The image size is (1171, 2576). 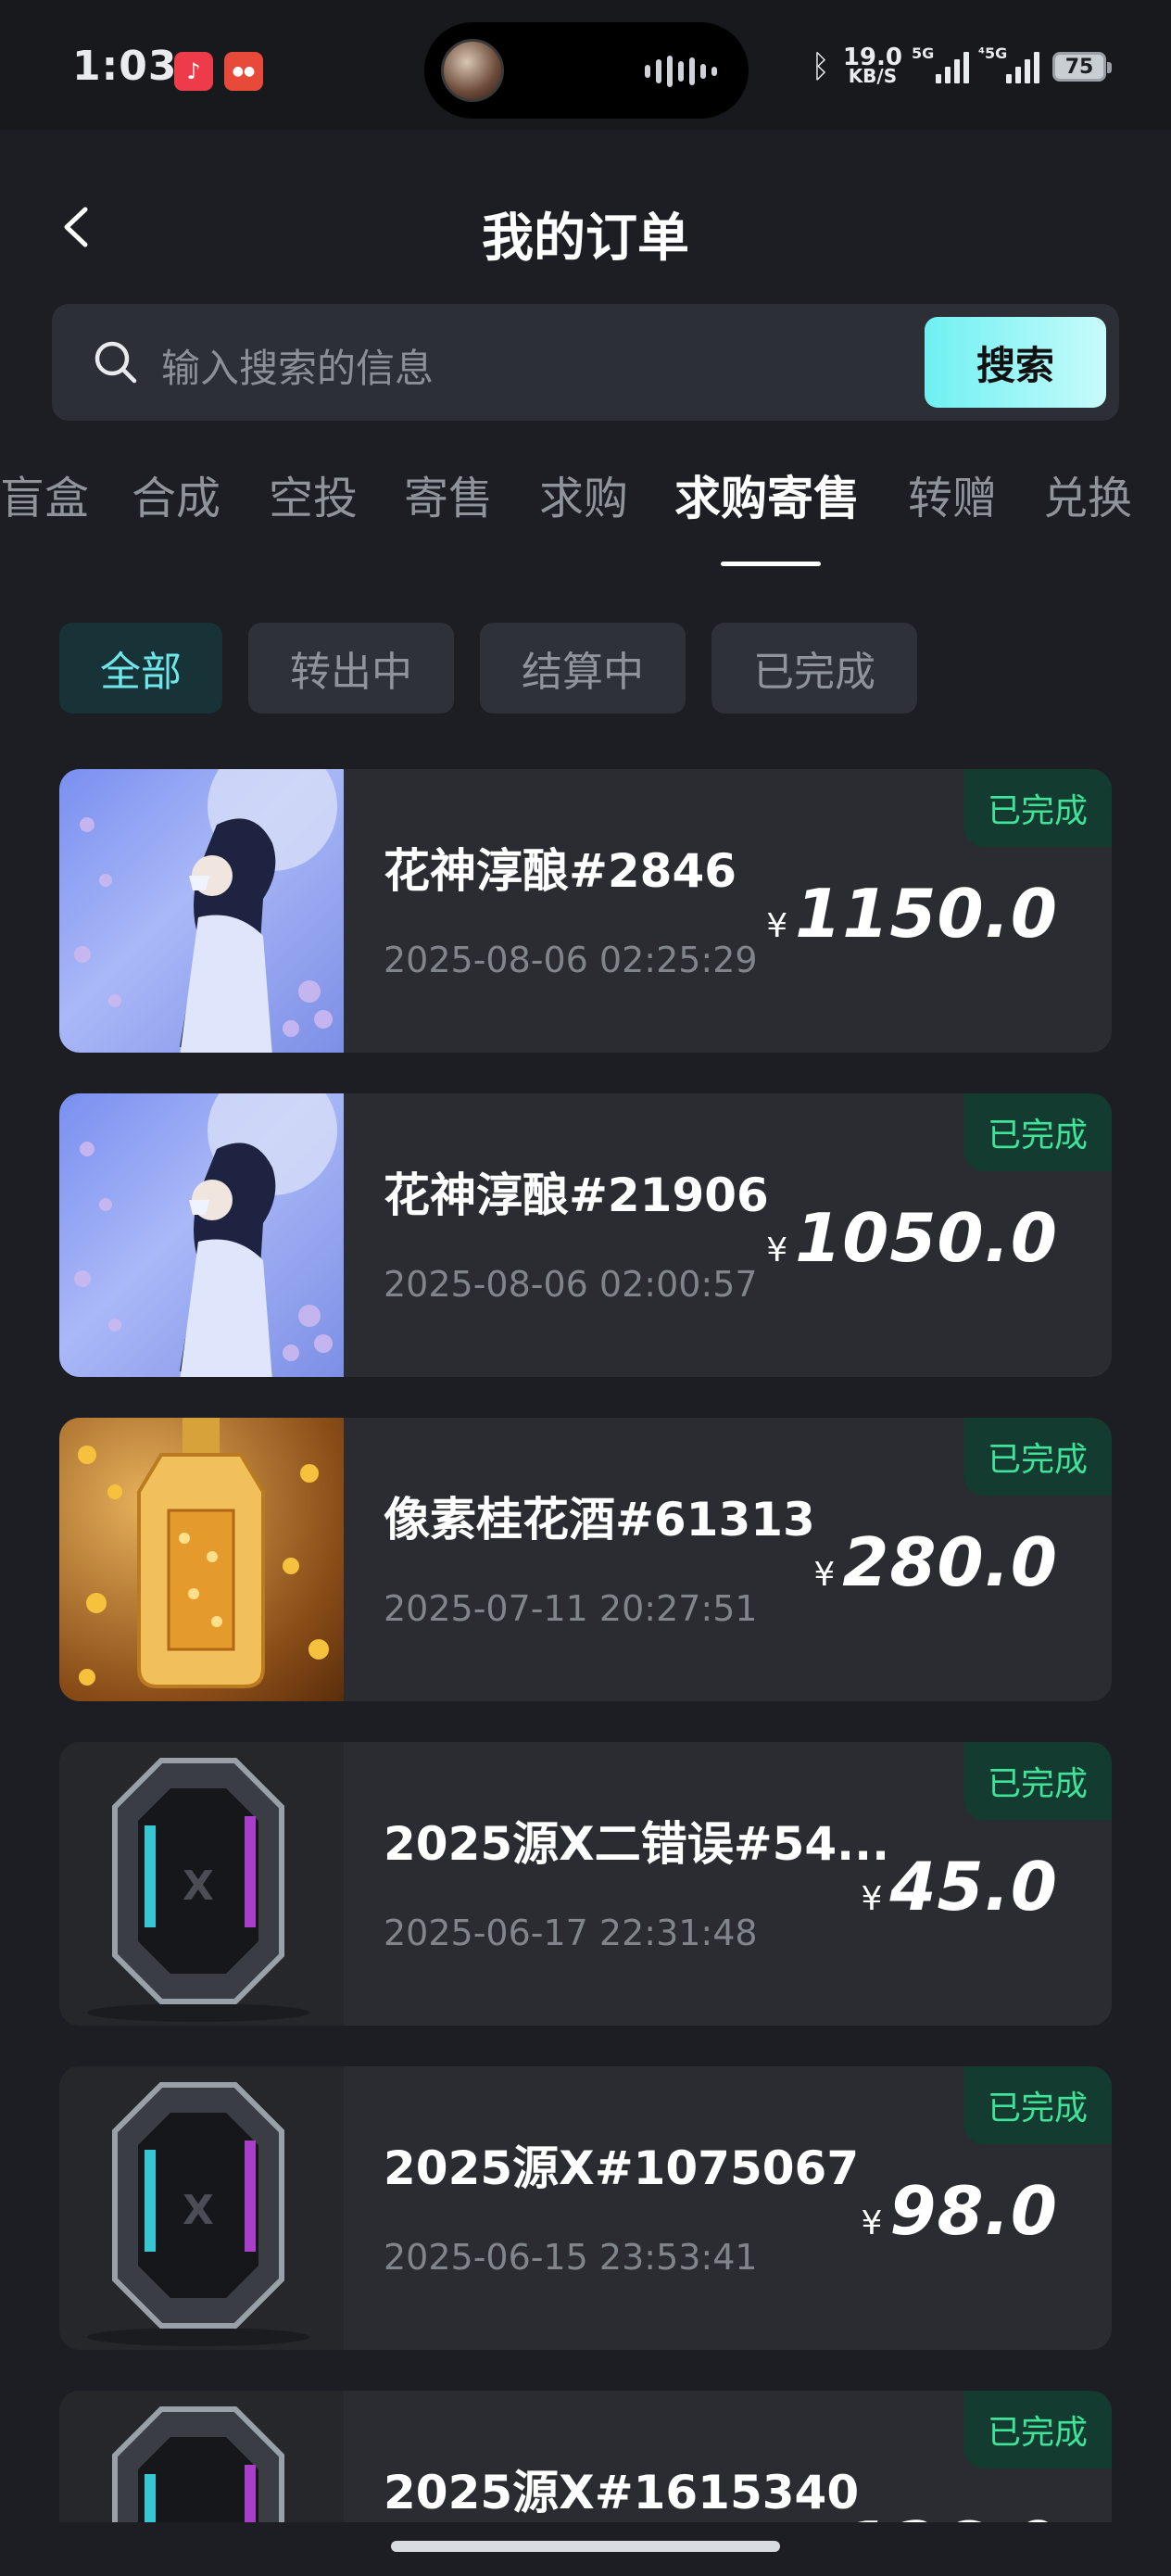 I want to click on tab-wanted: 求购, so click(x=584, y=494).